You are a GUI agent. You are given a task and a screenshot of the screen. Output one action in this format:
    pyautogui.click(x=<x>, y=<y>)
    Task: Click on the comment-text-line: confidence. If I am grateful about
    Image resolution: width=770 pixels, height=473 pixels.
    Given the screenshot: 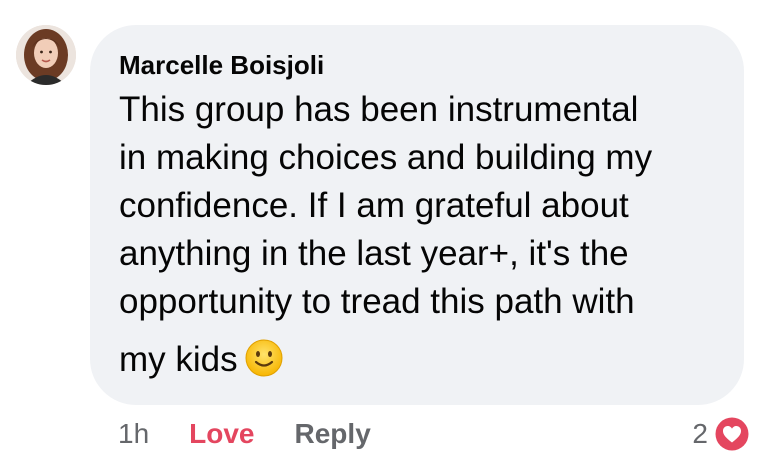 What is the action you would take?
    pyautogui.click(x=374, y=205)
    